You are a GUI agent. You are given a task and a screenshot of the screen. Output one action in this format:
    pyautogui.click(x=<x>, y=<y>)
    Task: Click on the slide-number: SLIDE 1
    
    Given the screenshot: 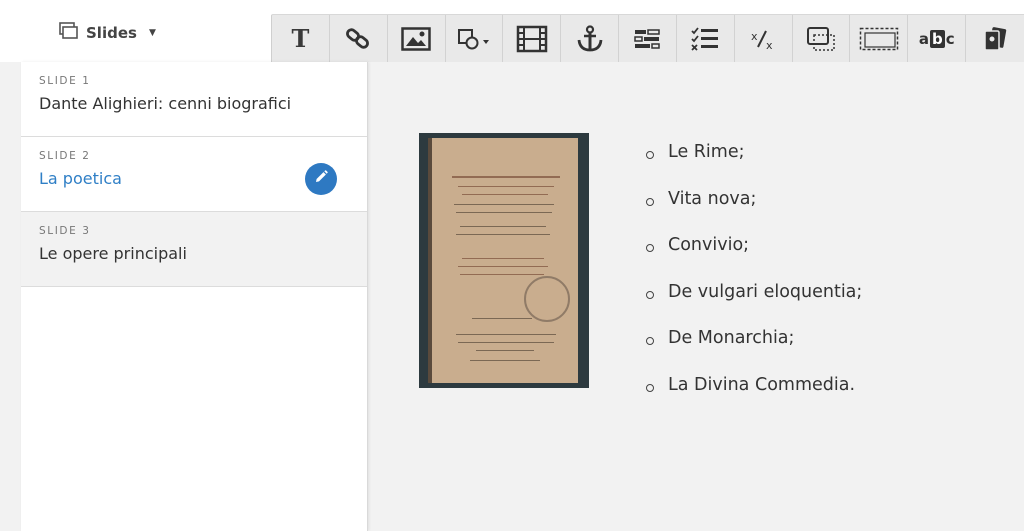 What is the action you would take?
    pyautogui.click(x=65, y=81)
    